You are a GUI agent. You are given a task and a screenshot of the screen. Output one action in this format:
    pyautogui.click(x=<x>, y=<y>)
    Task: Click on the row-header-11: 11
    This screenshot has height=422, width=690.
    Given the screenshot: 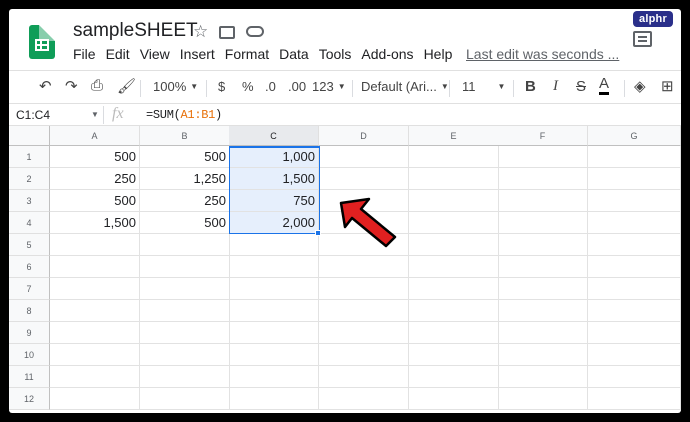 What is the action you would take?
    pyautogui.click(x=29, y=377)
    